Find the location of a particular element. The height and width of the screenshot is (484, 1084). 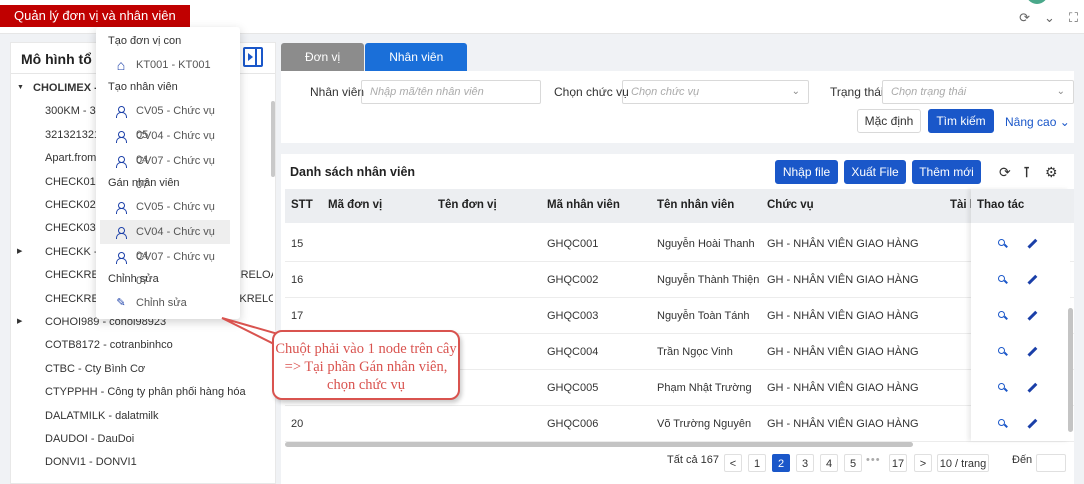

pagination-page: 5 is located at coordinates (853, 463).